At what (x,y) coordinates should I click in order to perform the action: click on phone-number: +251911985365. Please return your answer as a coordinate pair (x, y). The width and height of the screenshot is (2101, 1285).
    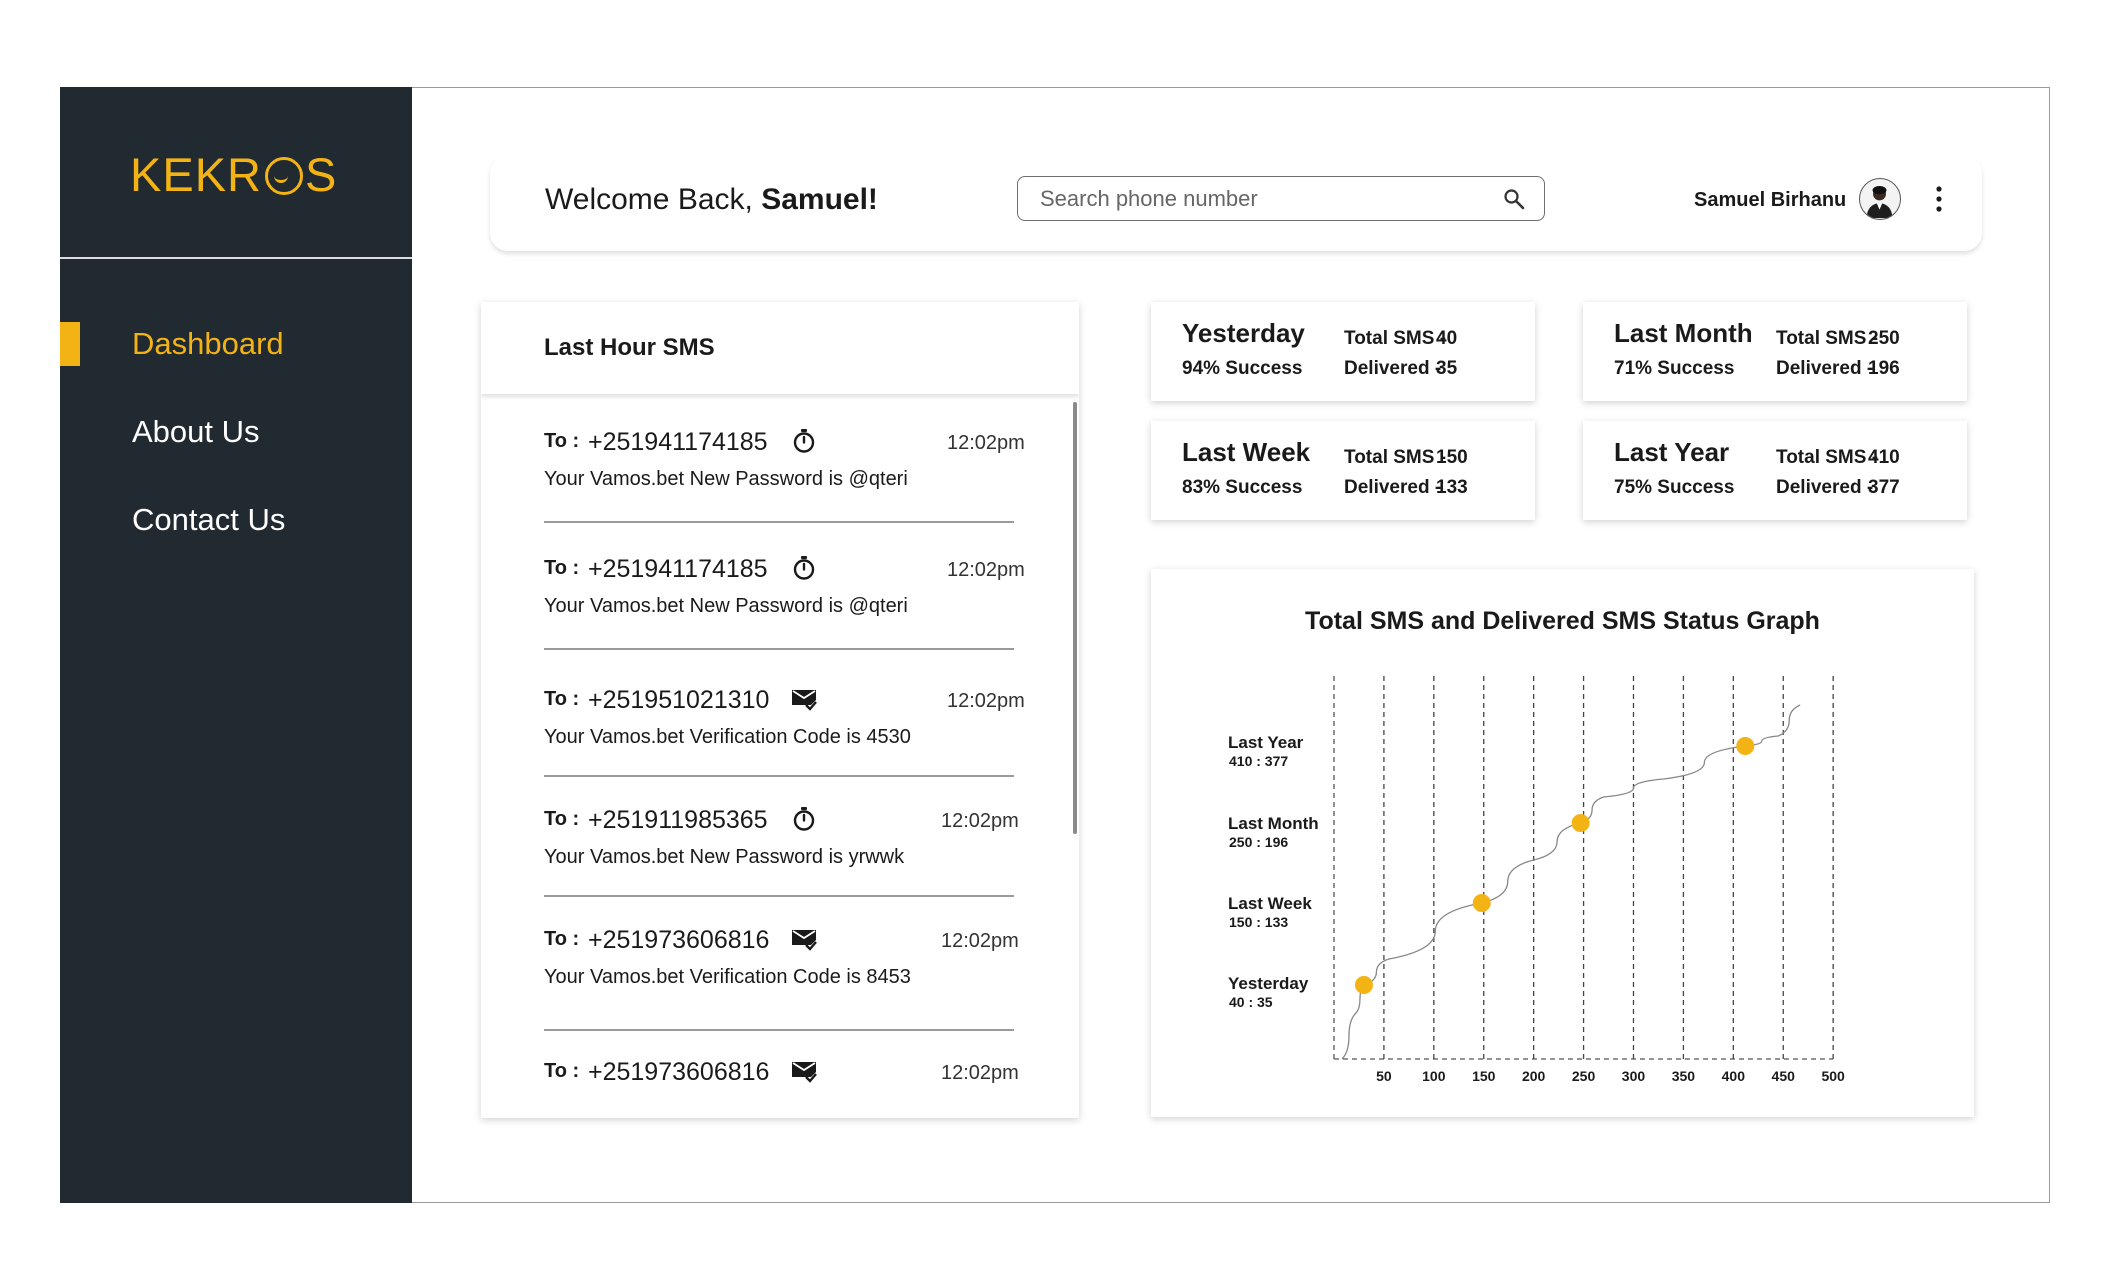
    Looking at the image, I should click on (678, 820).